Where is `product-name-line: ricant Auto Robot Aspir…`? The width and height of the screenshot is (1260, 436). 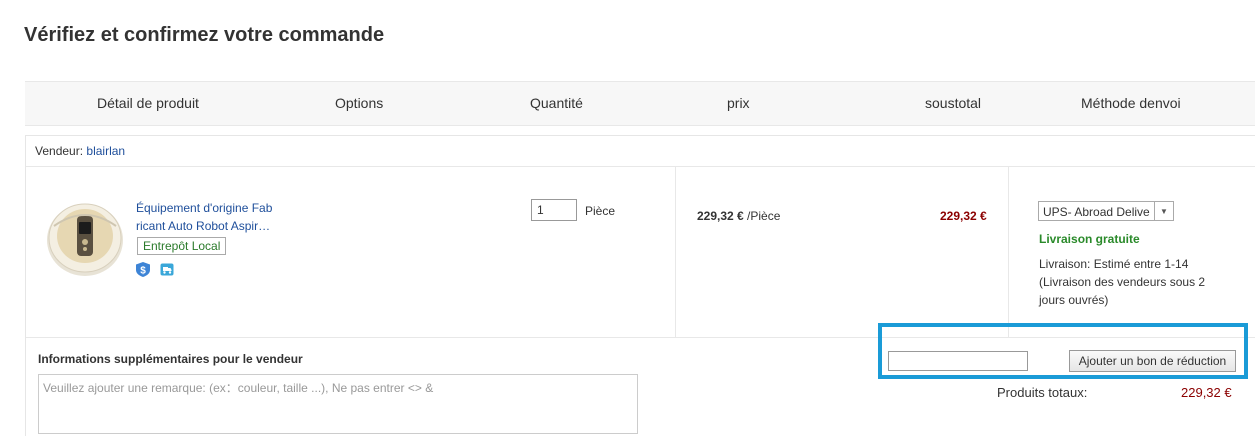 product-name-line: ricant Auto Robot Aspir… is located at coordinates (203, 226).